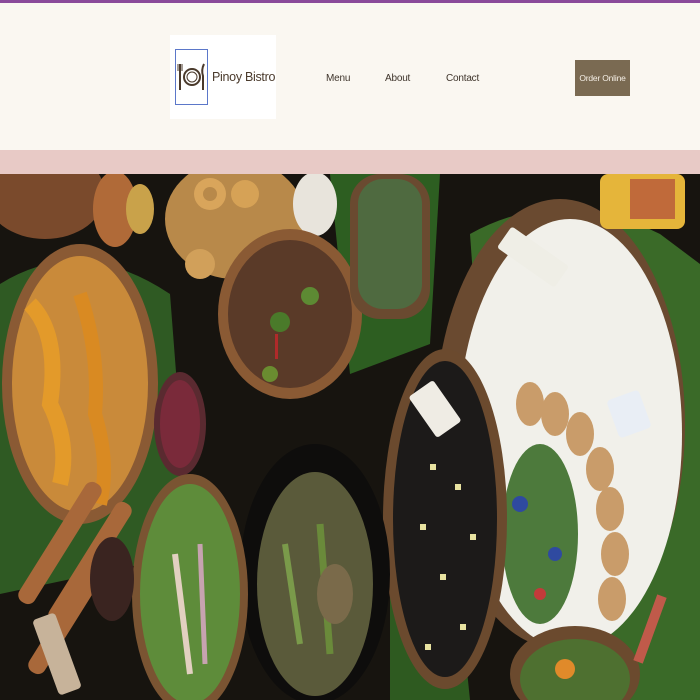 The height and width of the screenshot is (700, 700). What do you see at coordinates (338, 78) in the screenshot?
I see `nav-menu-link: Menu` at bounding box center [338, 78].